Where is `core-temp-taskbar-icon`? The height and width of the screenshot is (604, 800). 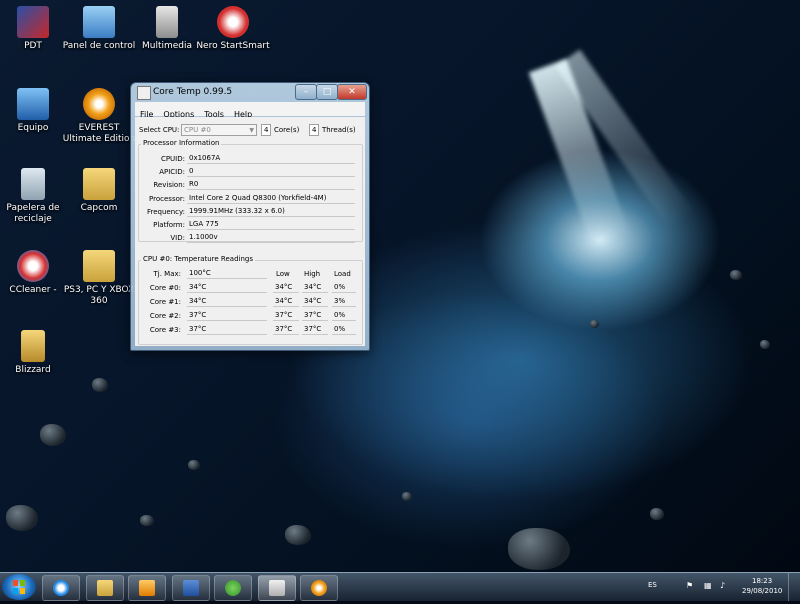
core-temp-taskbar-icon is located at coordinates (277, 588).